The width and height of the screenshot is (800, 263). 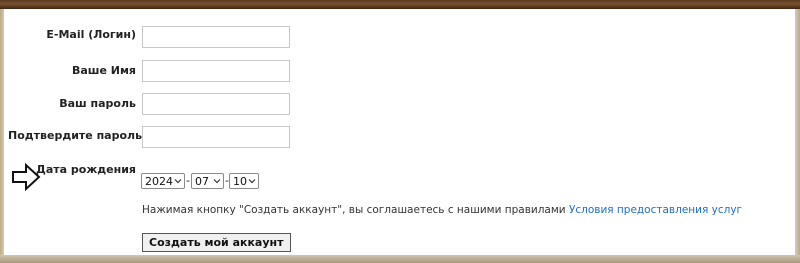 I want to click on birth-year-select: 2024, so click(x=163, y=181).